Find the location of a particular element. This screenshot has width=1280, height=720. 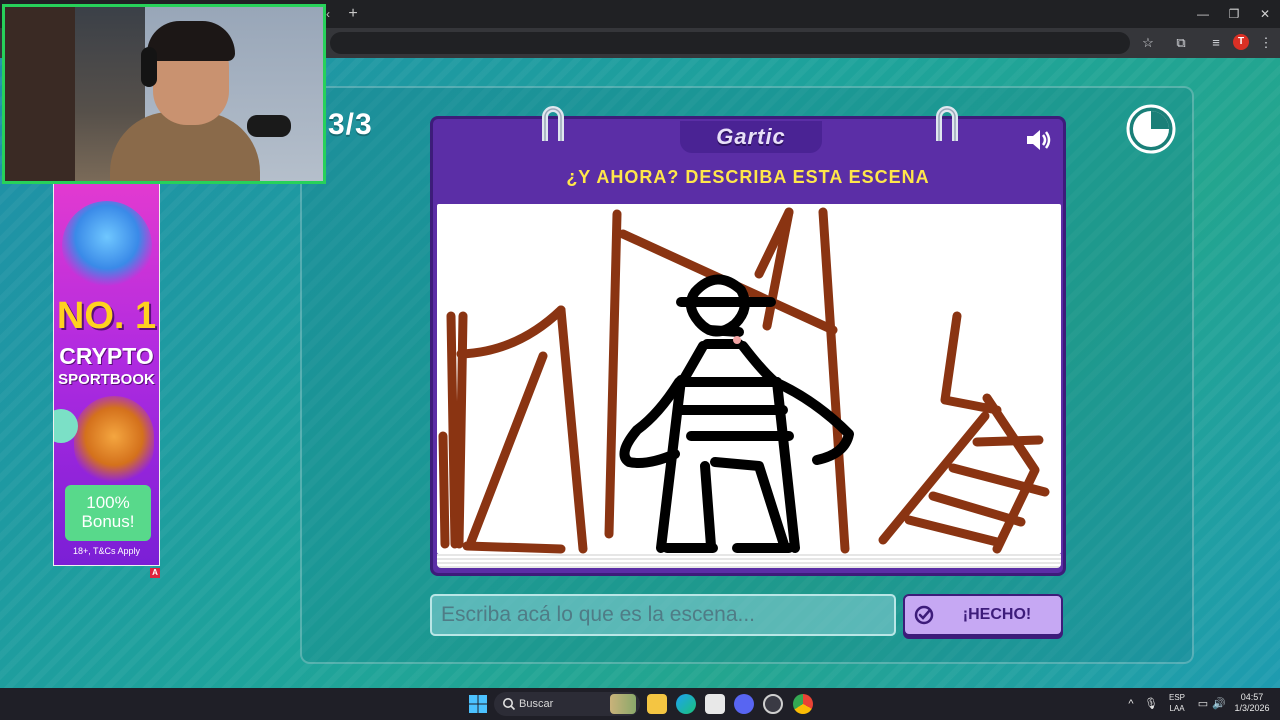

paper-stack-edge is located at coordinates (749, 561).